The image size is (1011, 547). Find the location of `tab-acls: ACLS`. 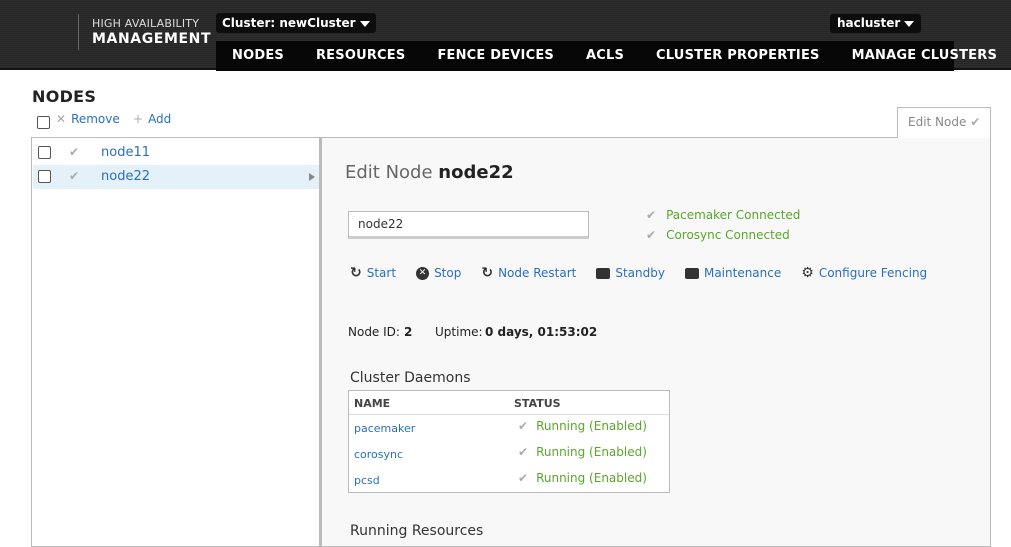

tab-acls: ACLS is located at coordinates (605, 56).